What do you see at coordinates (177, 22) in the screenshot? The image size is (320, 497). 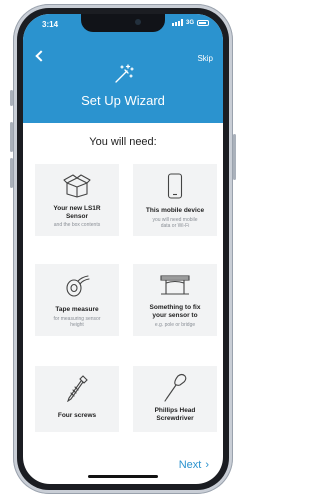 I see `signal-icon` at bounding box center [177, 22].